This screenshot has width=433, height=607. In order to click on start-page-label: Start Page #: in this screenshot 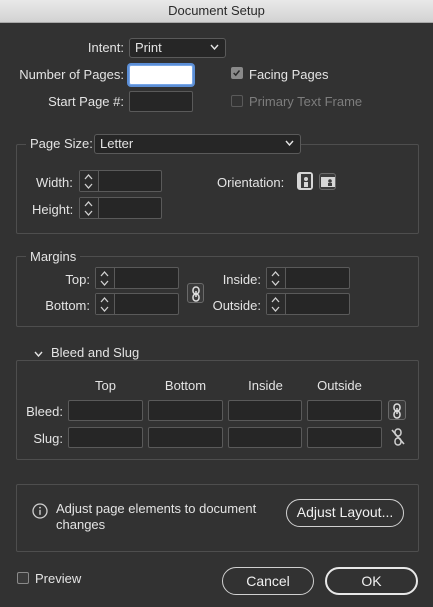, I will do `click(86, 101)`.